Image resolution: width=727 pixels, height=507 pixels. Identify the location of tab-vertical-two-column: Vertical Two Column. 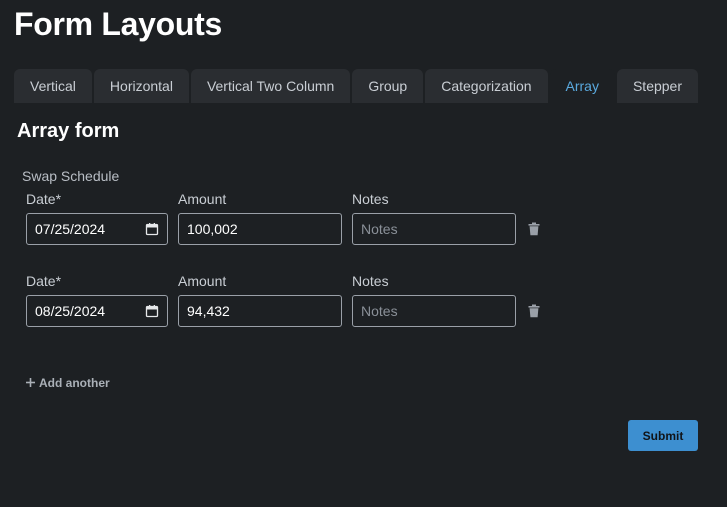
(270, 86).